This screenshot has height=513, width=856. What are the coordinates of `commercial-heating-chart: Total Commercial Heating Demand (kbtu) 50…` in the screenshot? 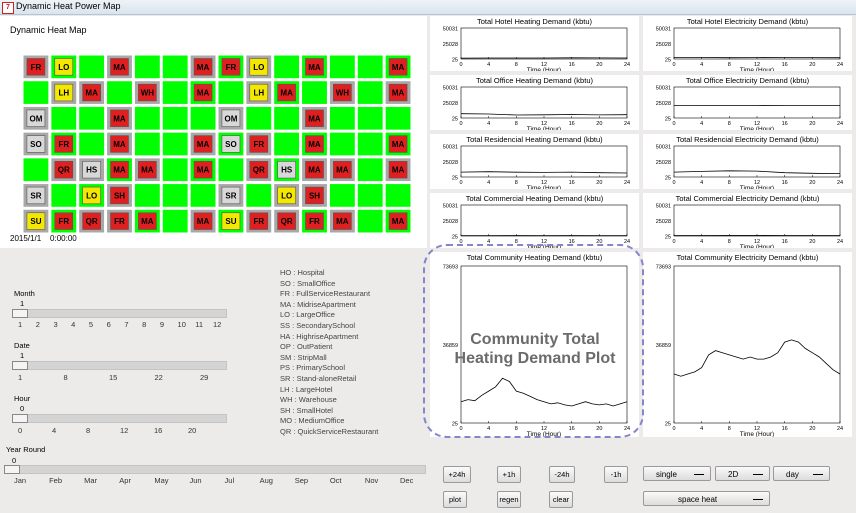 It's located at (534, 220).